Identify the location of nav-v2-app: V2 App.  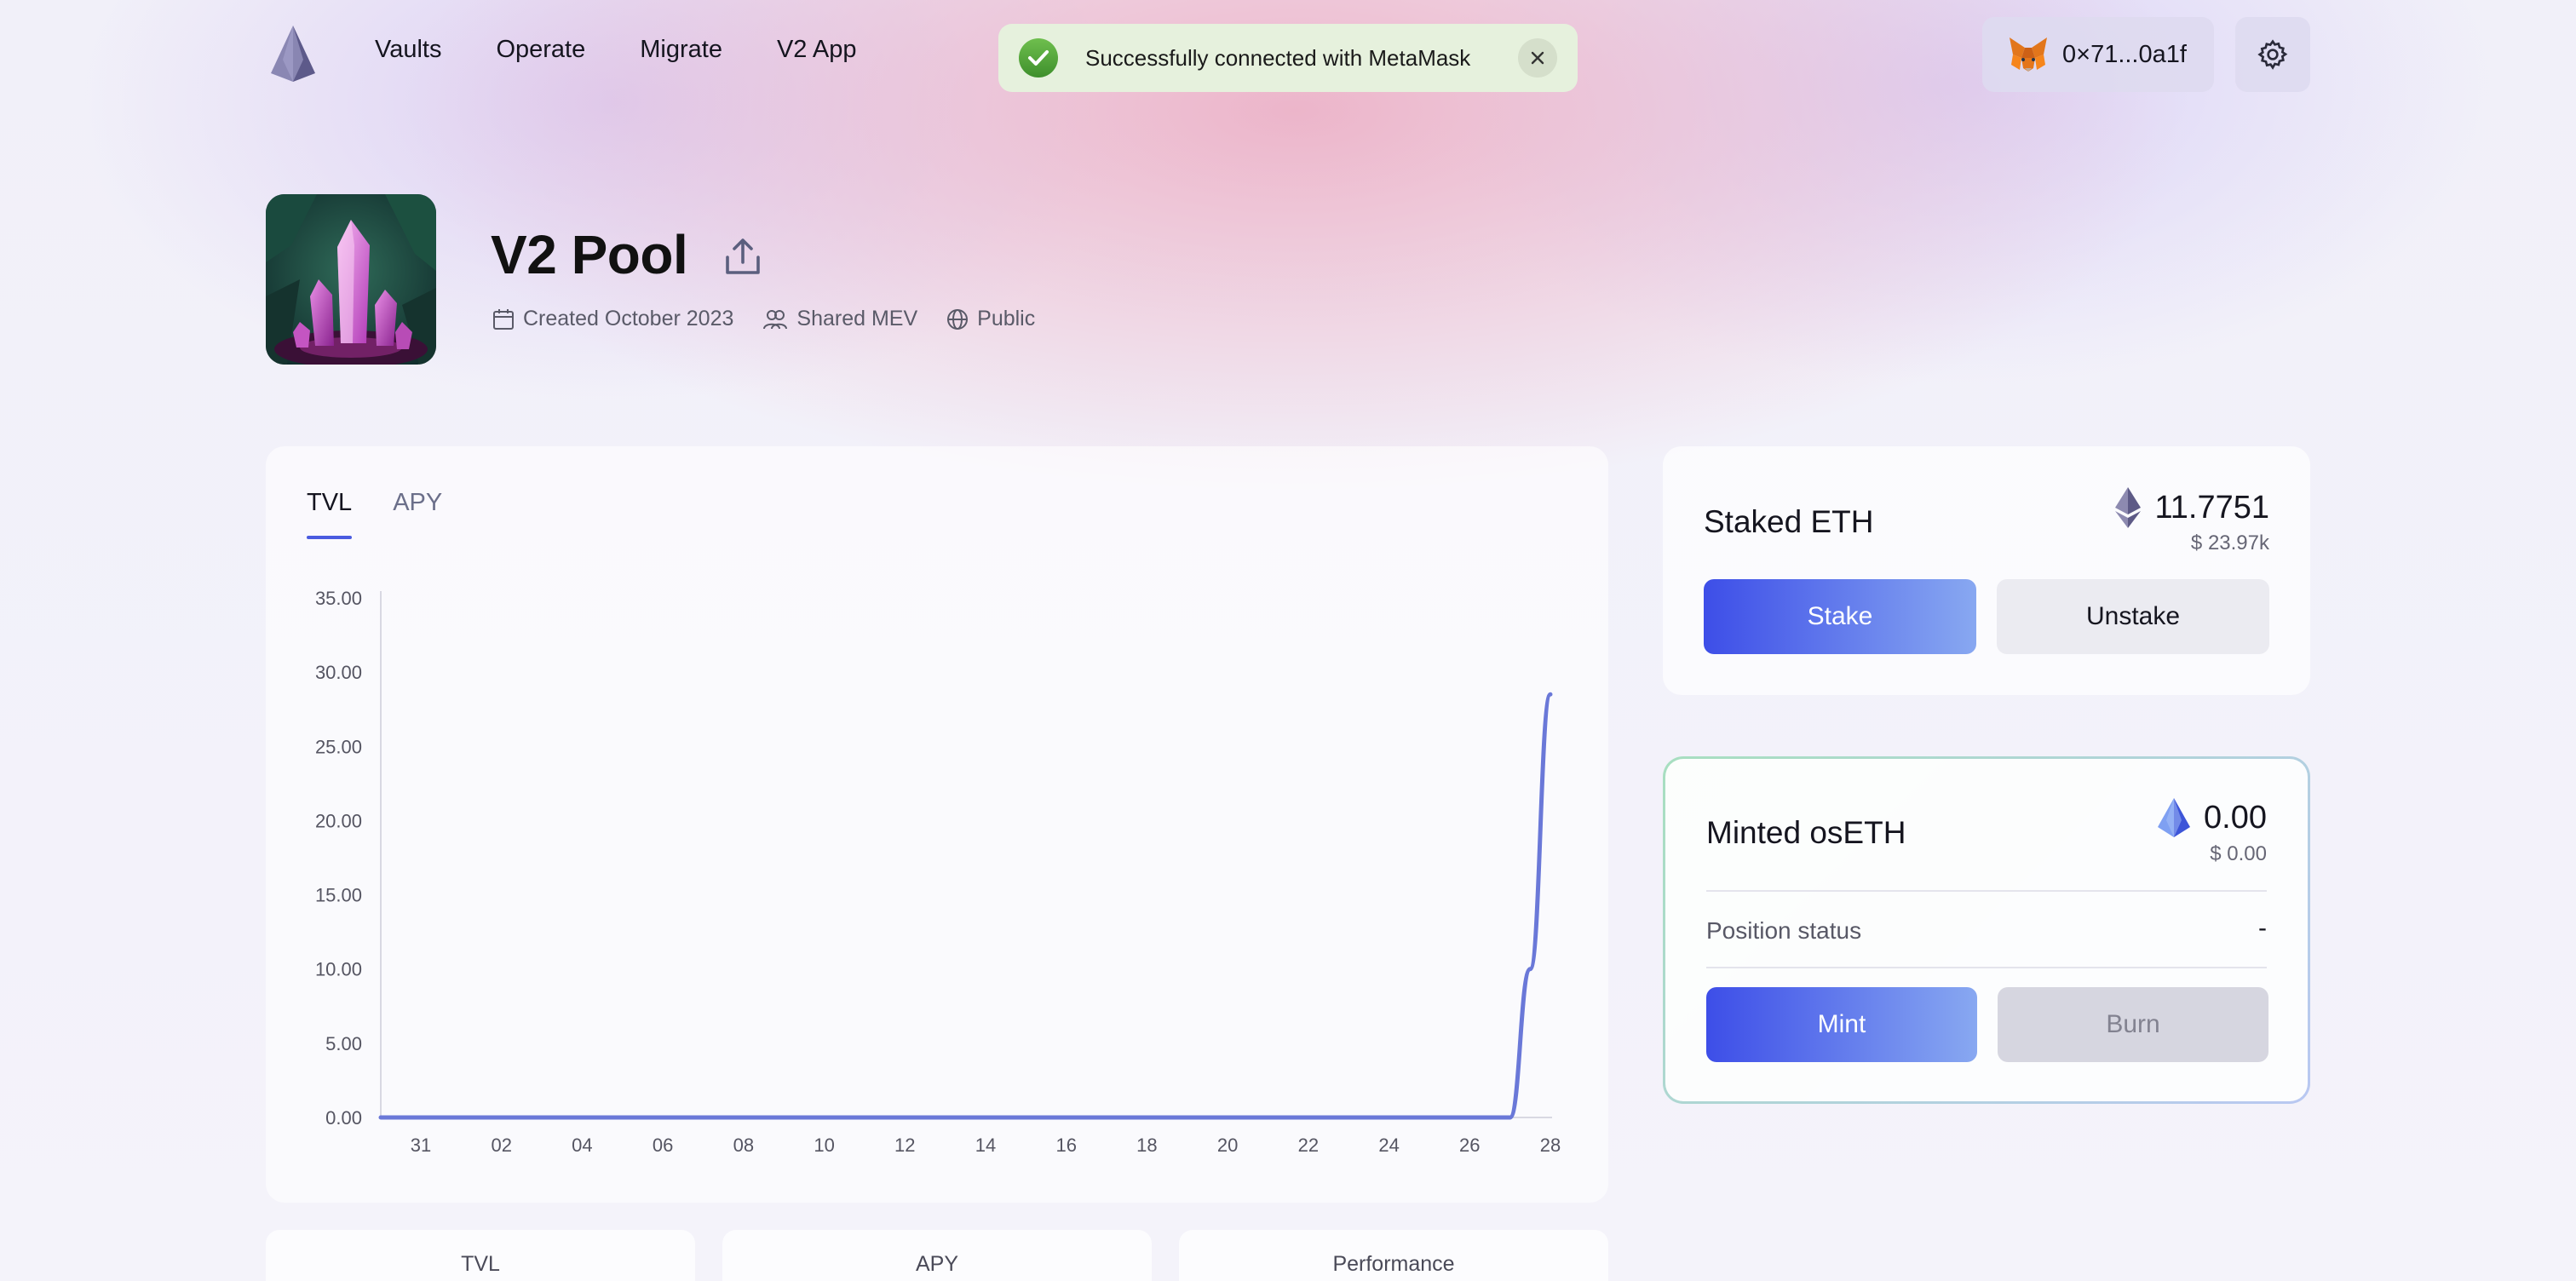
(817, 50).